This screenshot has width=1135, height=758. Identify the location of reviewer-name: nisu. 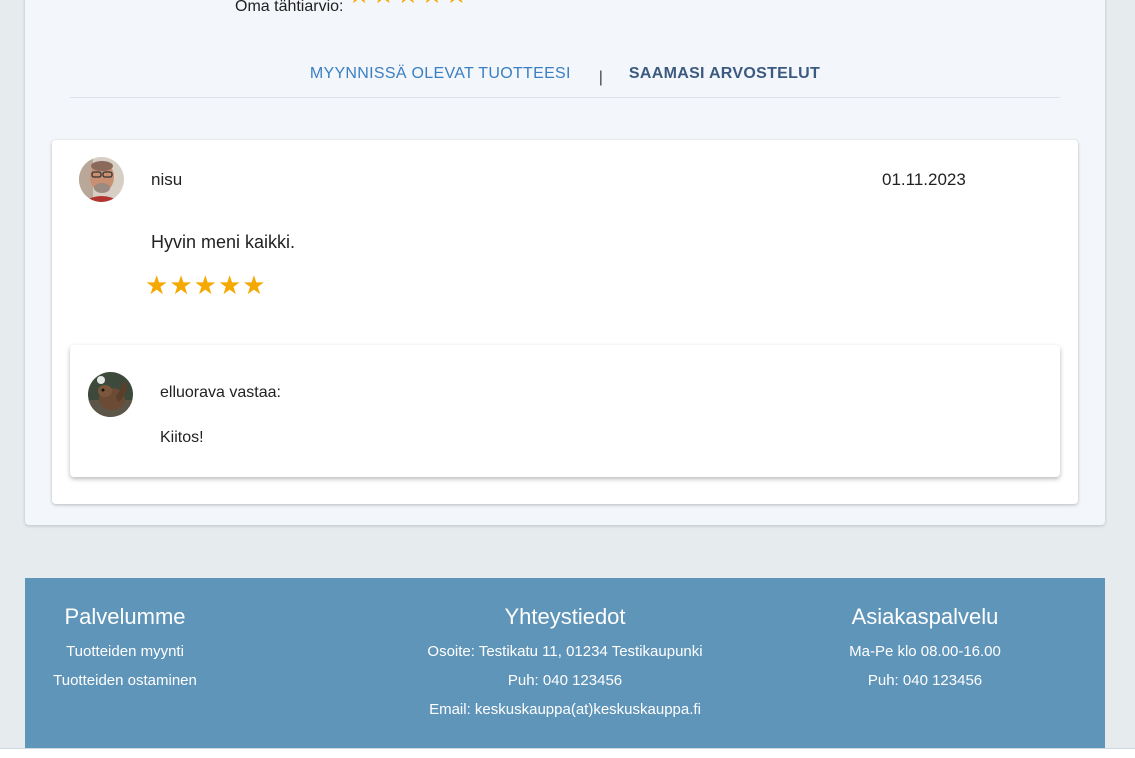
(166, 180).